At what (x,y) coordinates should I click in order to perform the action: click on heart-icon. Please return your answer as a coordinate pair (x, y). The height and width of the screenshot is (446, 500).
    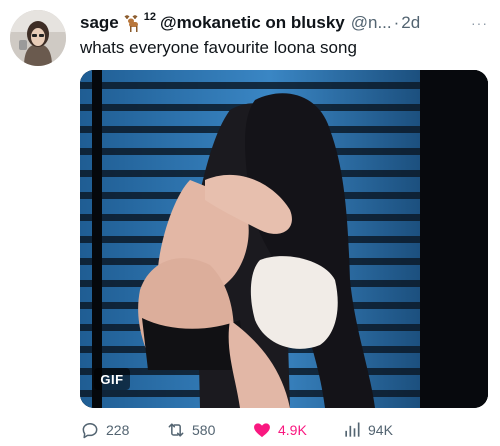
    Looking at the image, I should click on (262, 430).